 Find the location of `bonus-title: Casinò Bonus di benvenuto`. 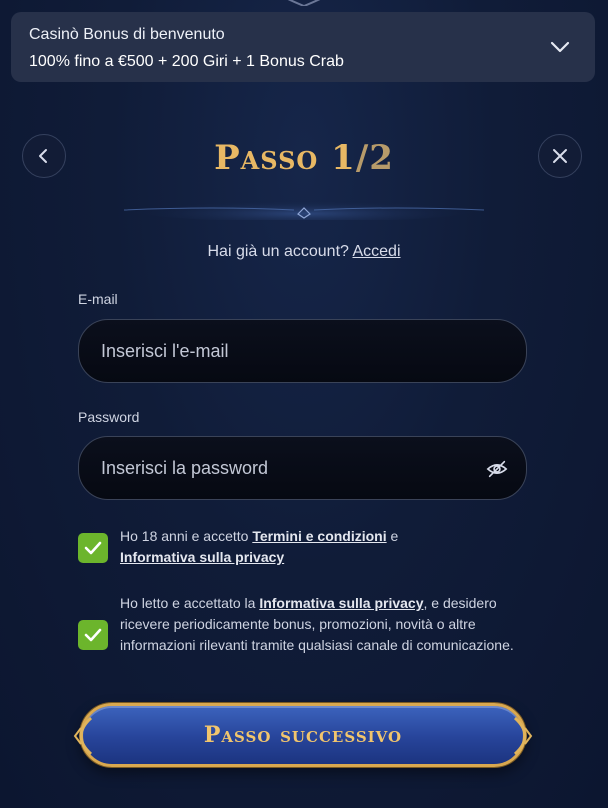

bonus-title: Casinò Bonus di benvenuto is located at coordinates (127, 34).